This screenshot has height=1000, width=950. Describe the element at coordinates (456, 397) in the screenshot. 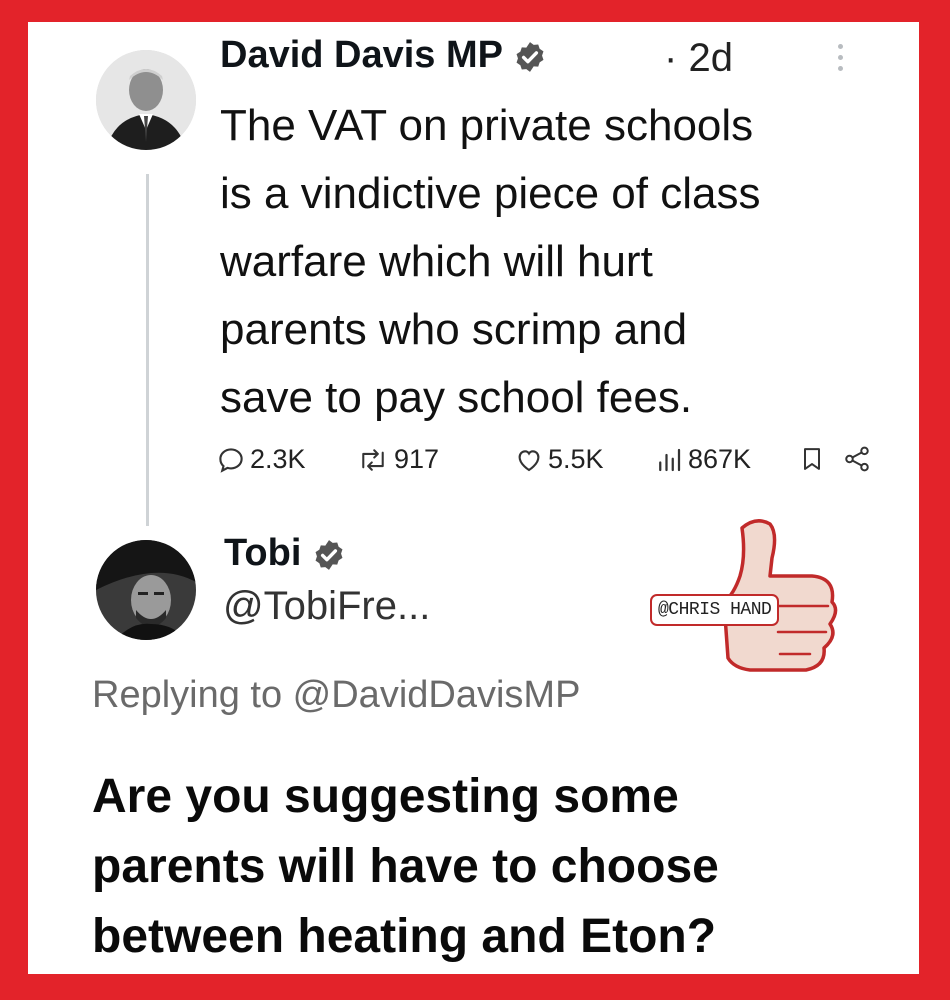

I see `post-line: save to pay school fees.` at that location.